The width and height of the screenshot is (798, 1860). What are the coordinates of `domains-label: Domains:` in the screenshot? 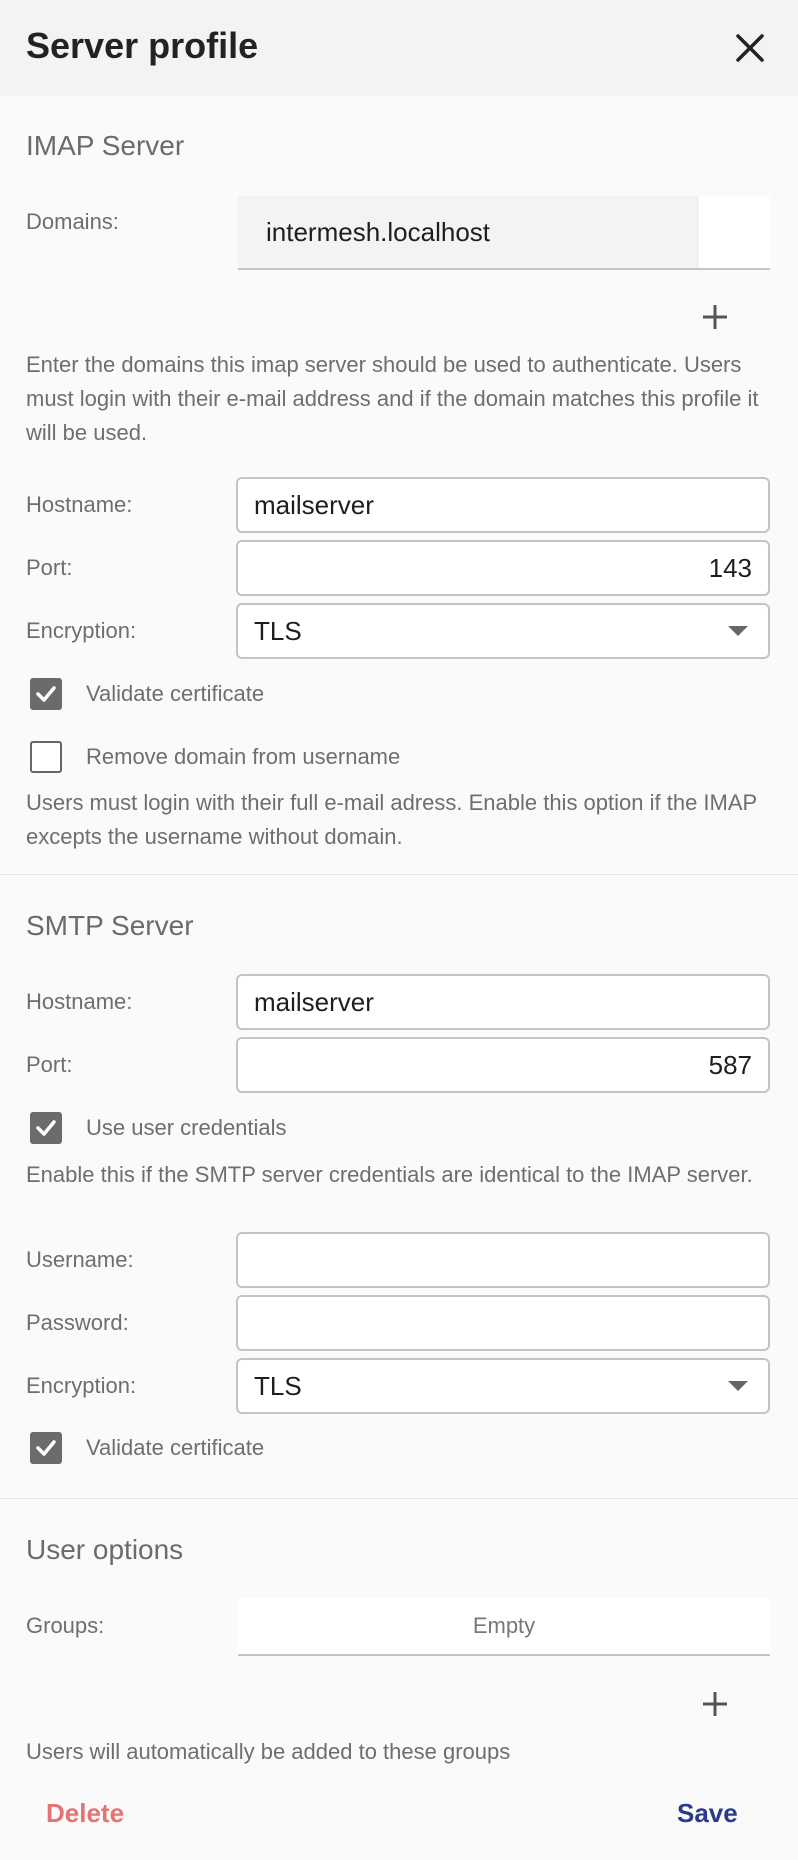 It's located at (72, 221).